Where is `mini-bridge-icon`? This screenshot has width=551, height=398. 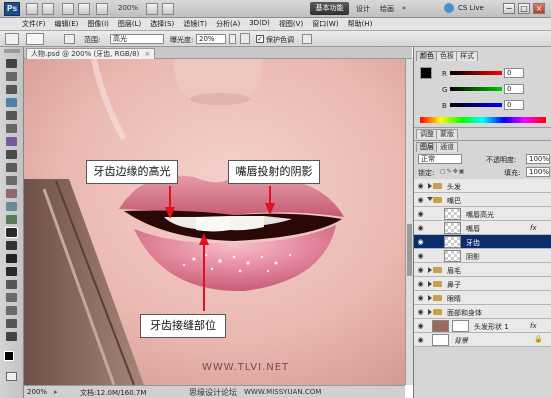
mini-bridge-icon is located at coordinates (48, 9).